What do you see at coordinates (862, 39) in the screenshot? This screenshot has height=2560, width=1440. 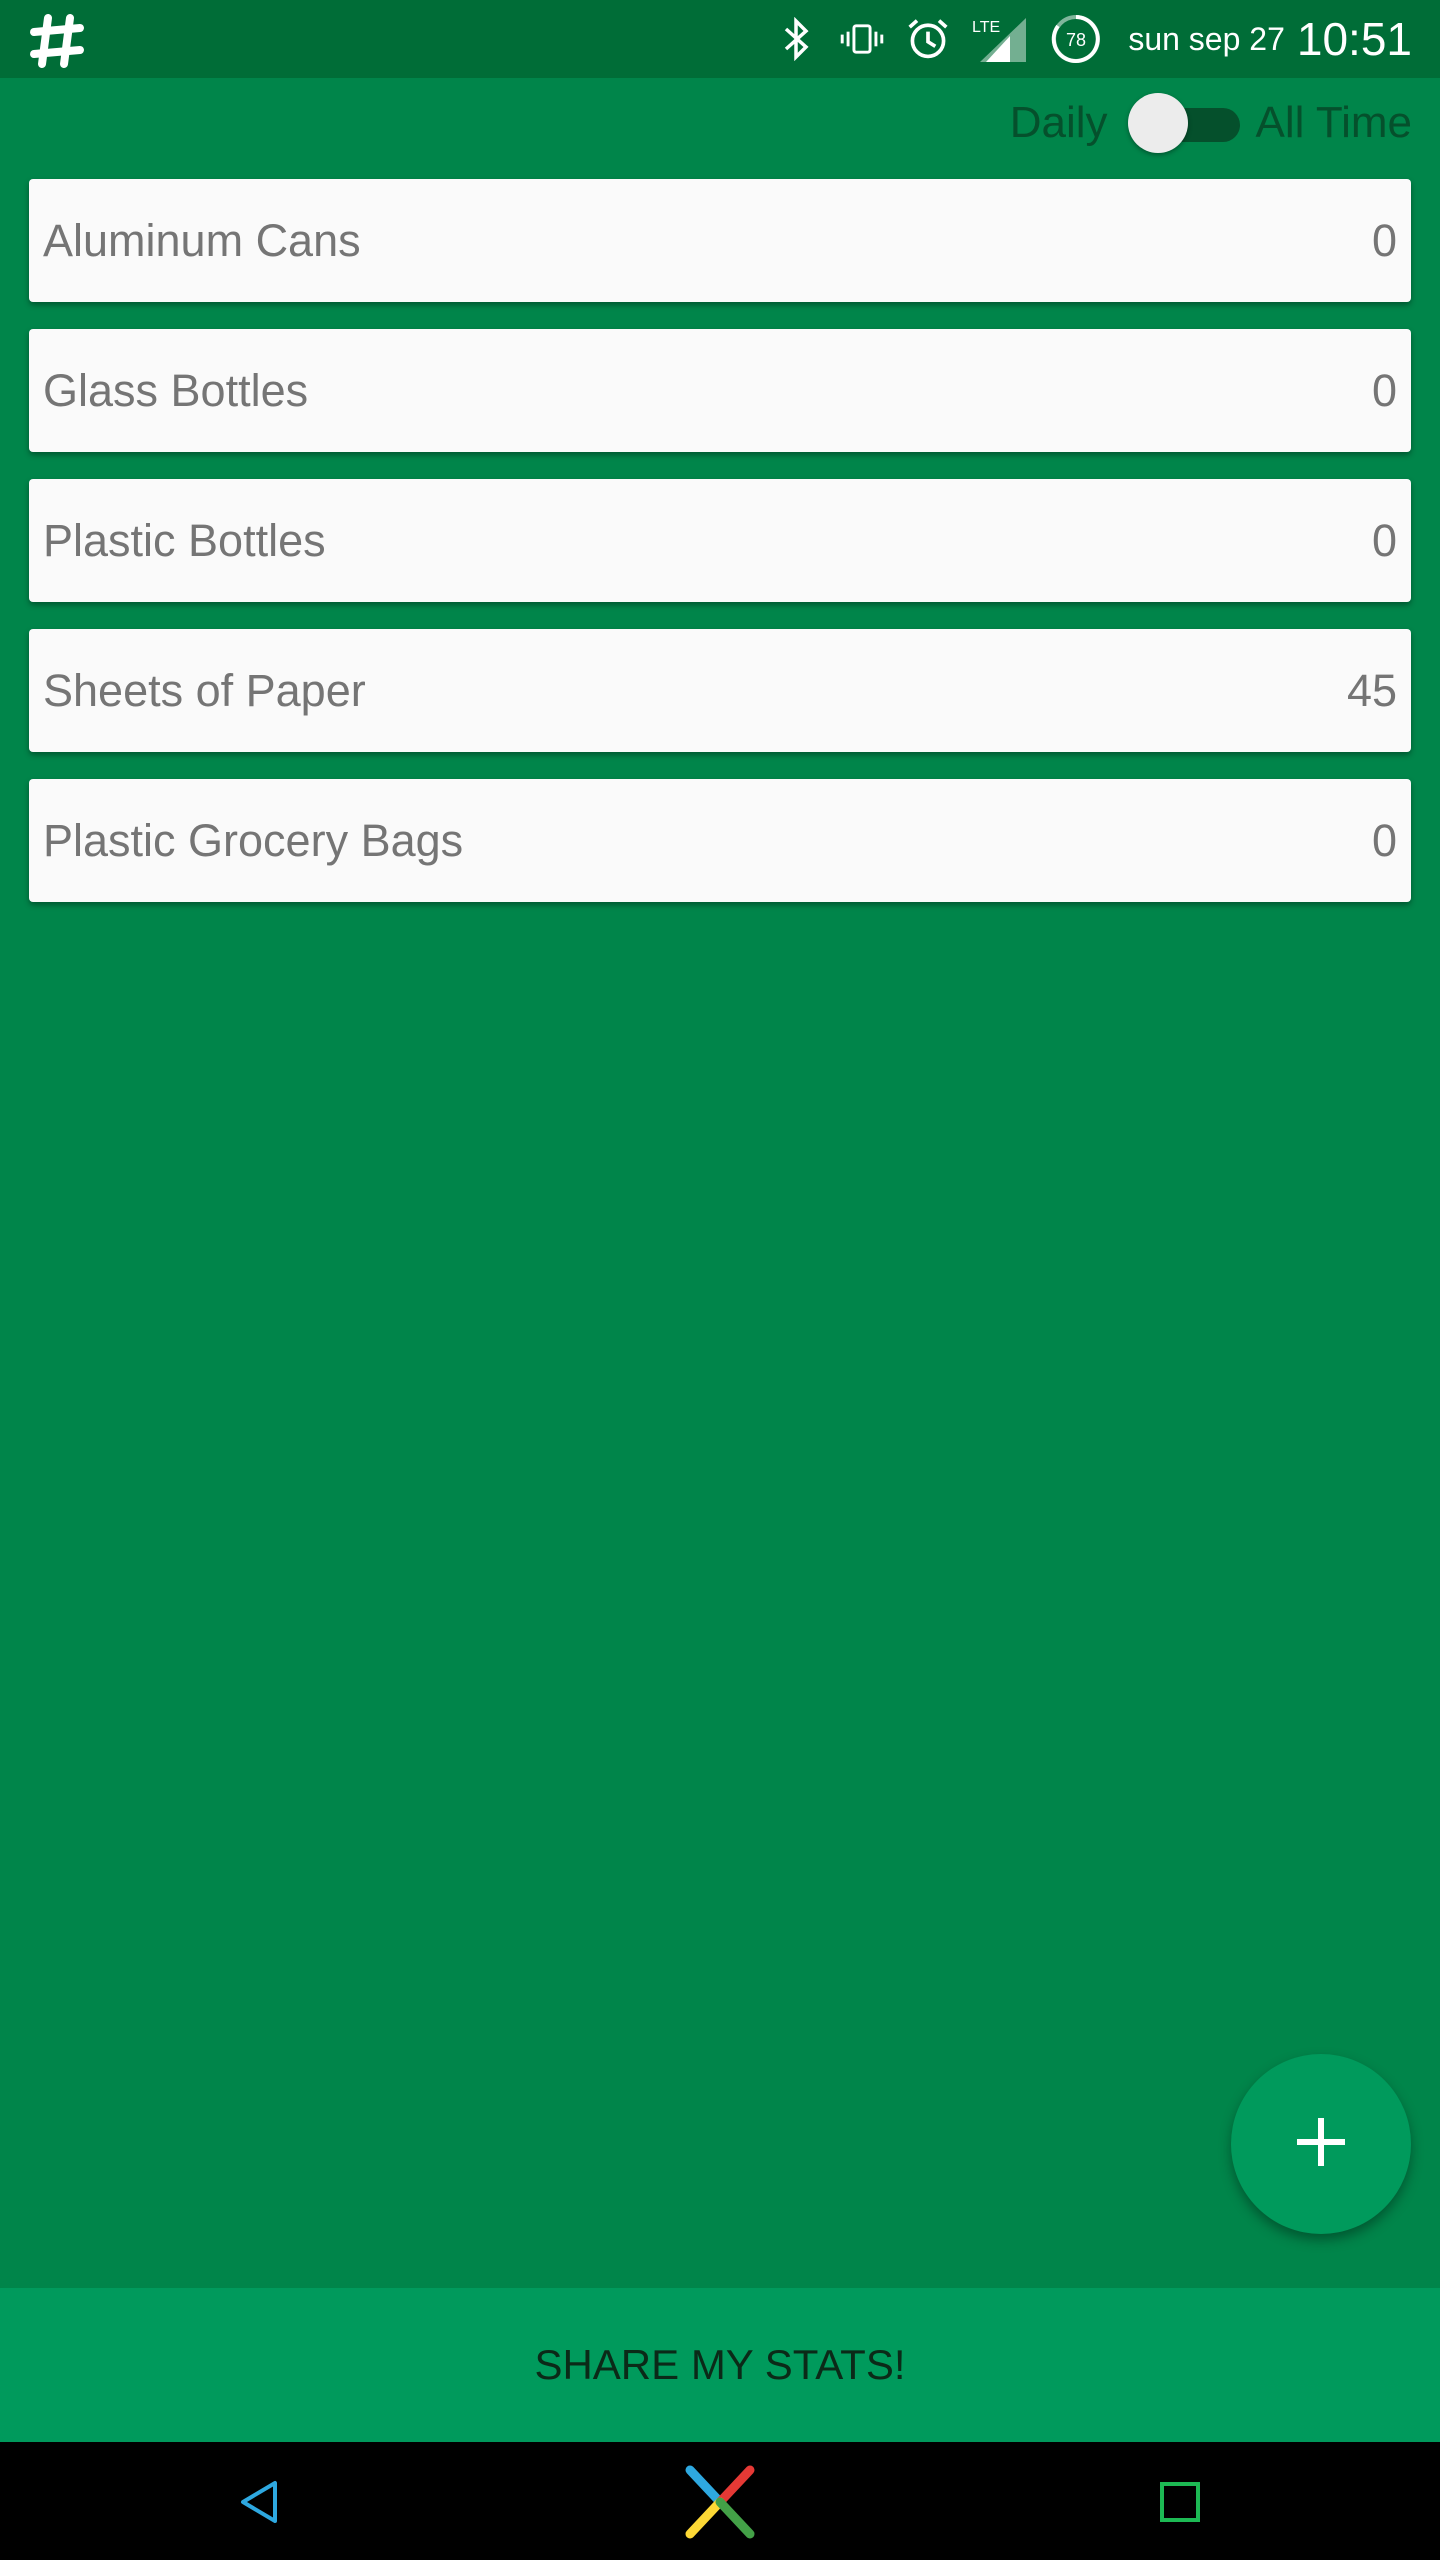 I see `vibrate-icon` at bounding box center [862, 39].